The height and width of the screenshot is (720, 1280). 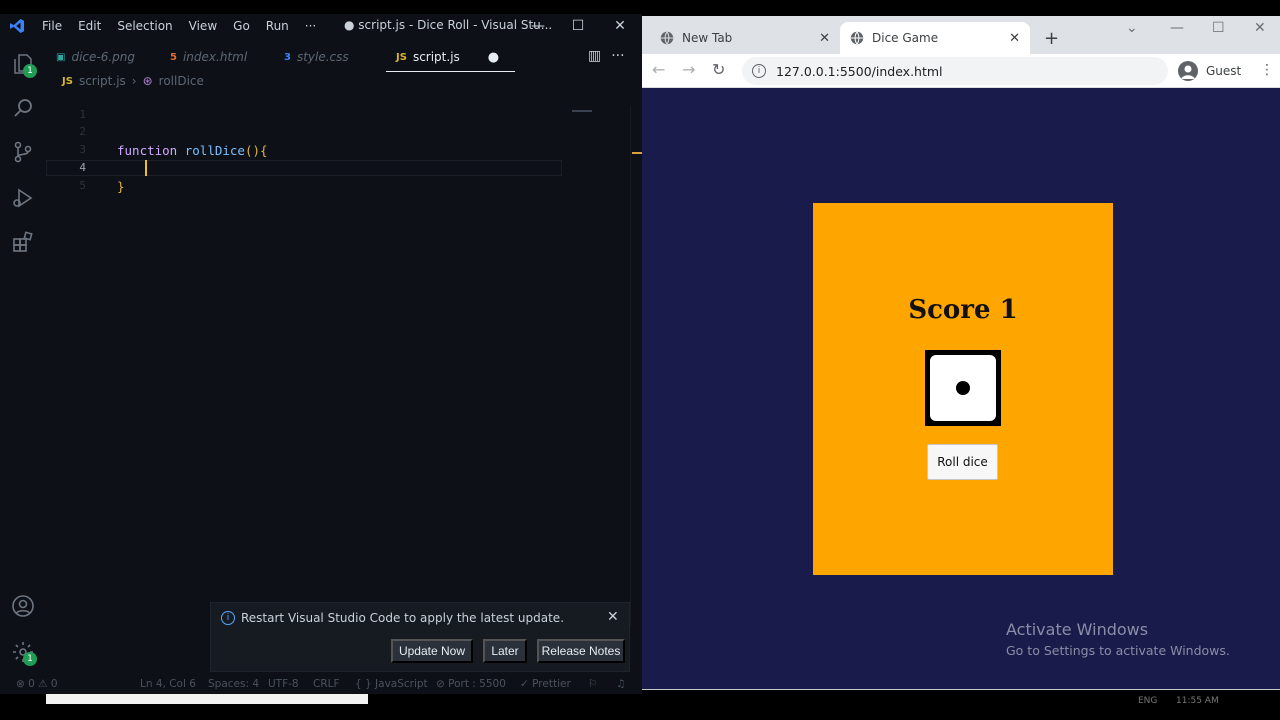 What do you see at coordinates (688, 69) in the screenshot?
I see `forward-arrow-icon: →` at bounding box center [688, 69].